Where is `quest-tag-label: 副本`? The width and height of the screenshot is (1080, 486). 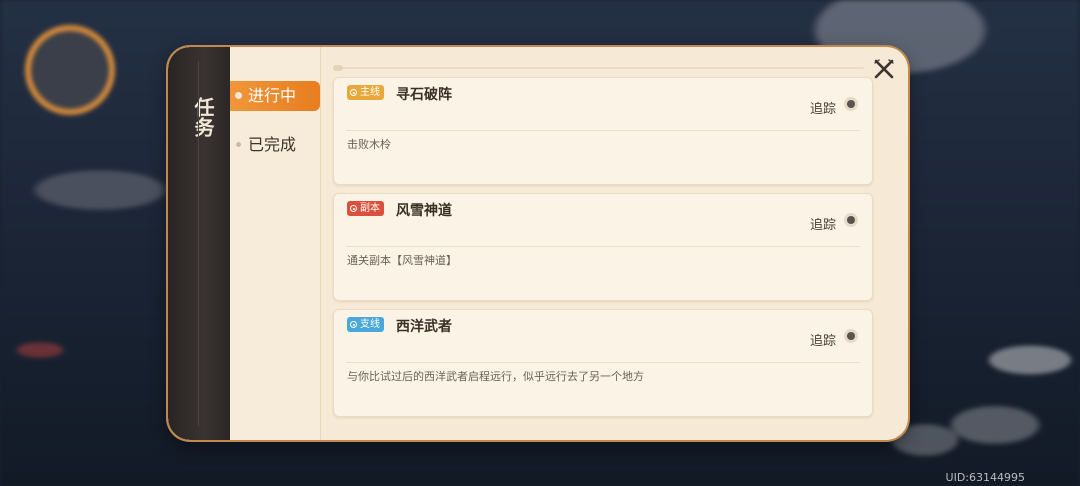 quest-tag-label: 副本 is located at coordinates (370, 208).